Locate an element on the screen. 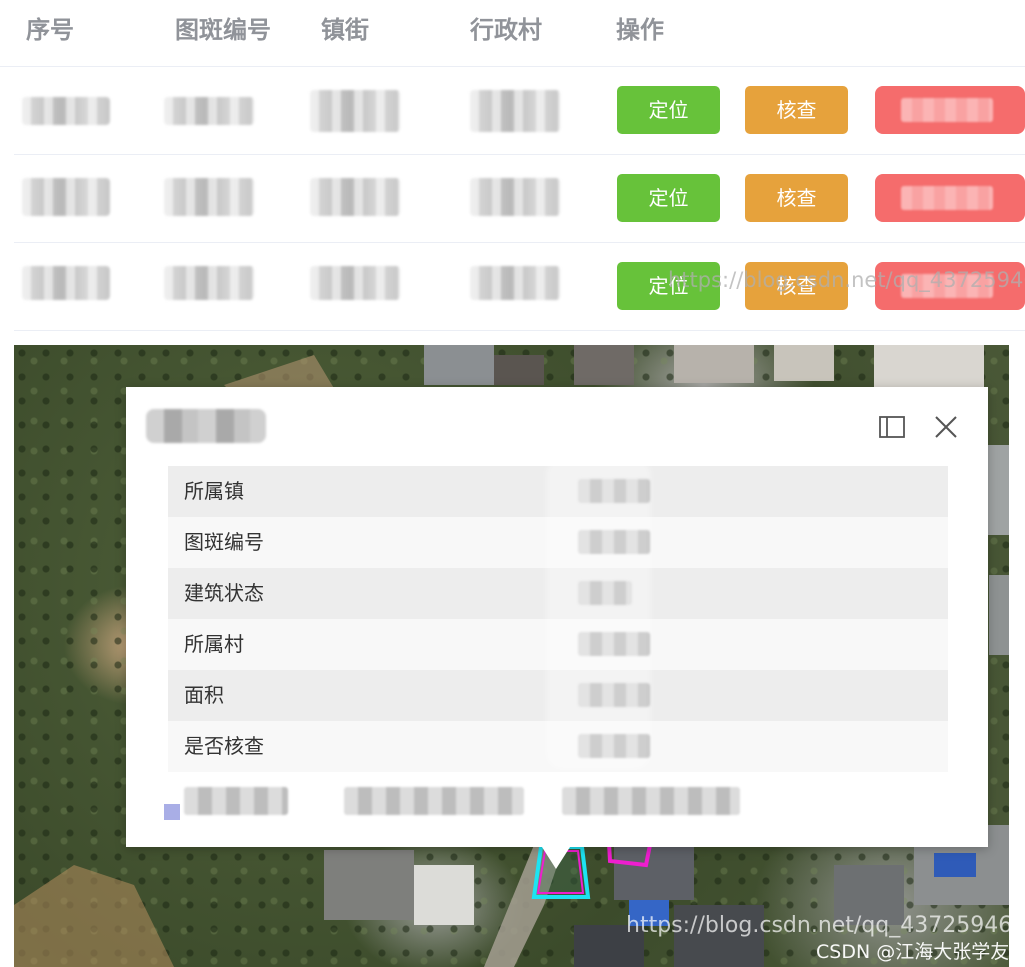 This screenshot has height=967, width=1025. legend-swatch is located at coordinates (172, 812).